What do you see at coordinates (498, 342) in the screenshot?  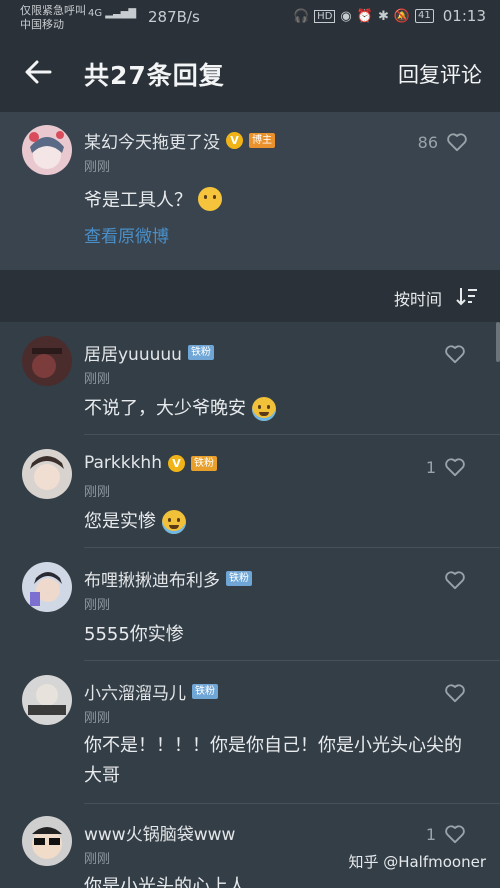 I see `scrollbar` at bounding box center [498, 342].